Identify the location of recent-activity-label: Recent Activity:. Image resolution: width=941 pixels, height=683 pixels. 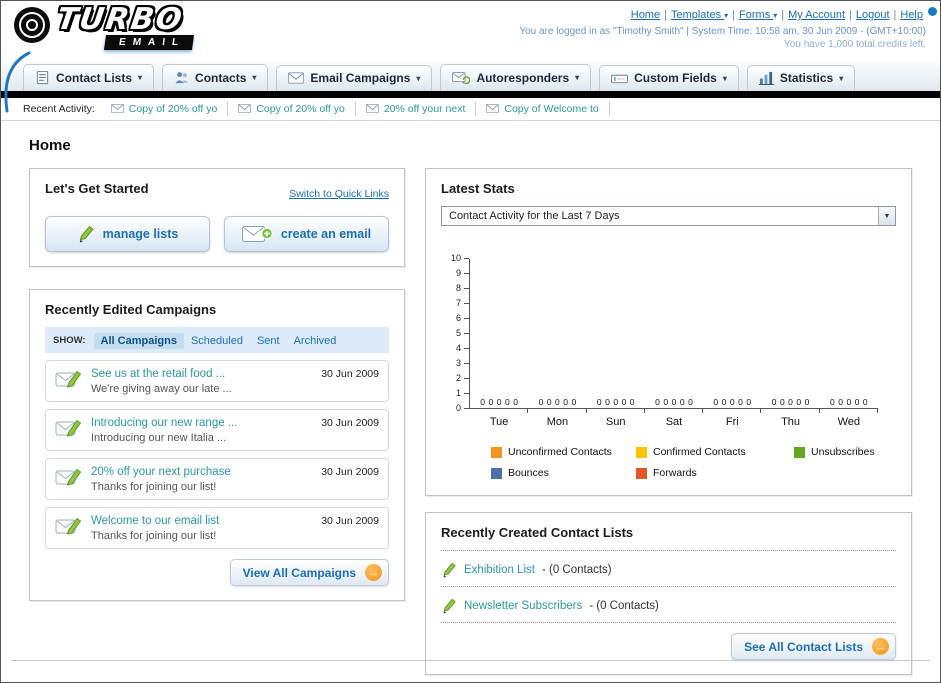
(59, 109).